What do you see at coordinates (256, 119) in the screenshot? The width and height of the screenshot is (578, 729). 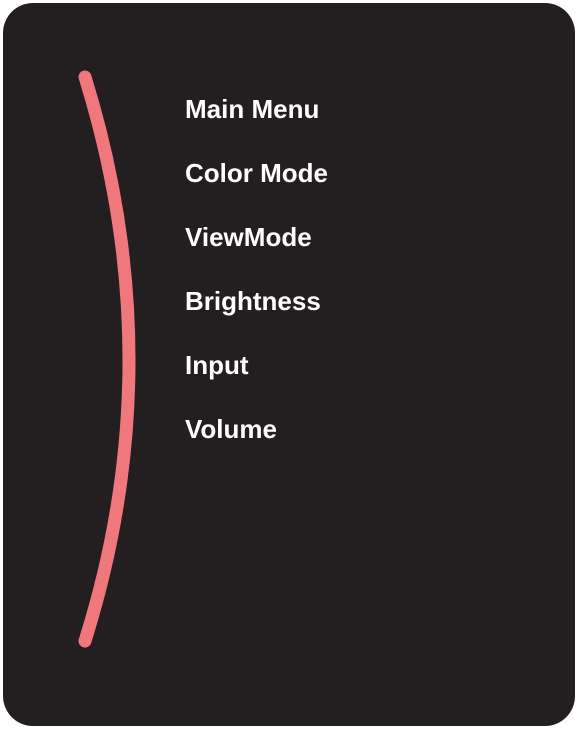 I see `menu-item-main-menu: Main Menu` at bounding box center [256, 119].